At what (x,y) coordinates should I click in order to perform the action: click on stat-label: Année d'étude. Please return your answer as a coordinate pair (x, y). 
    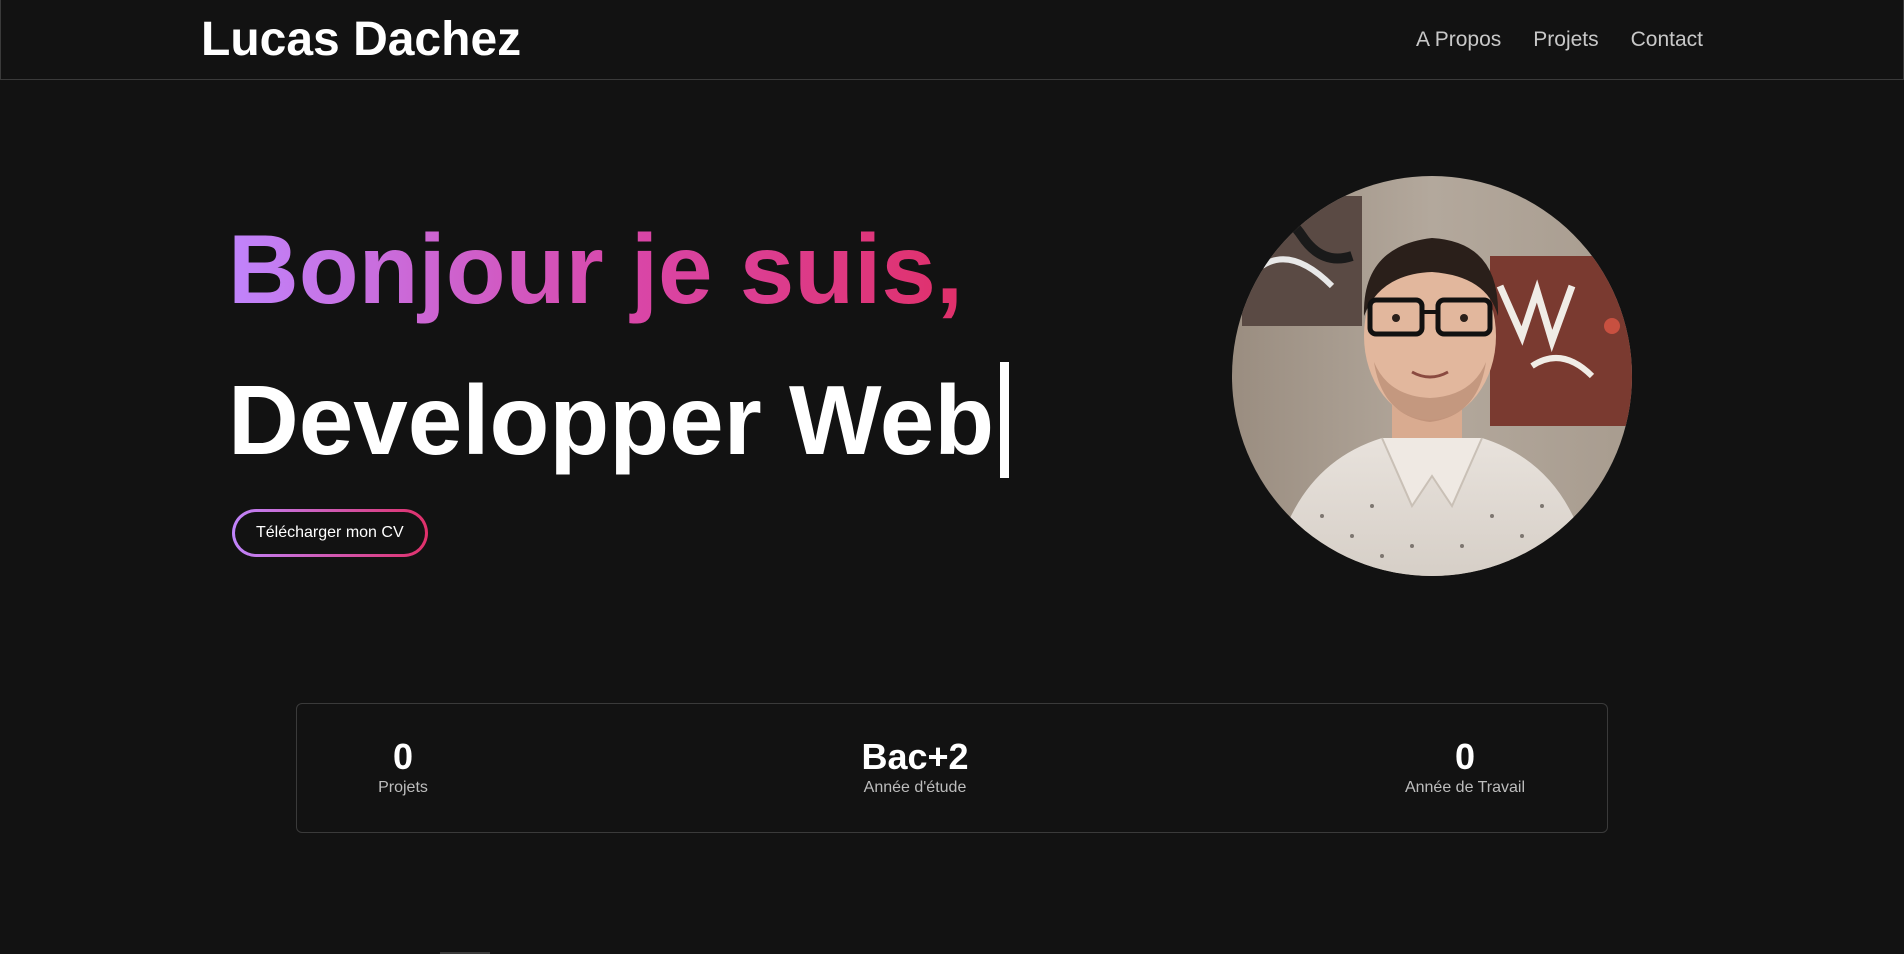
    Looking at the image, I should click on (915, 787).